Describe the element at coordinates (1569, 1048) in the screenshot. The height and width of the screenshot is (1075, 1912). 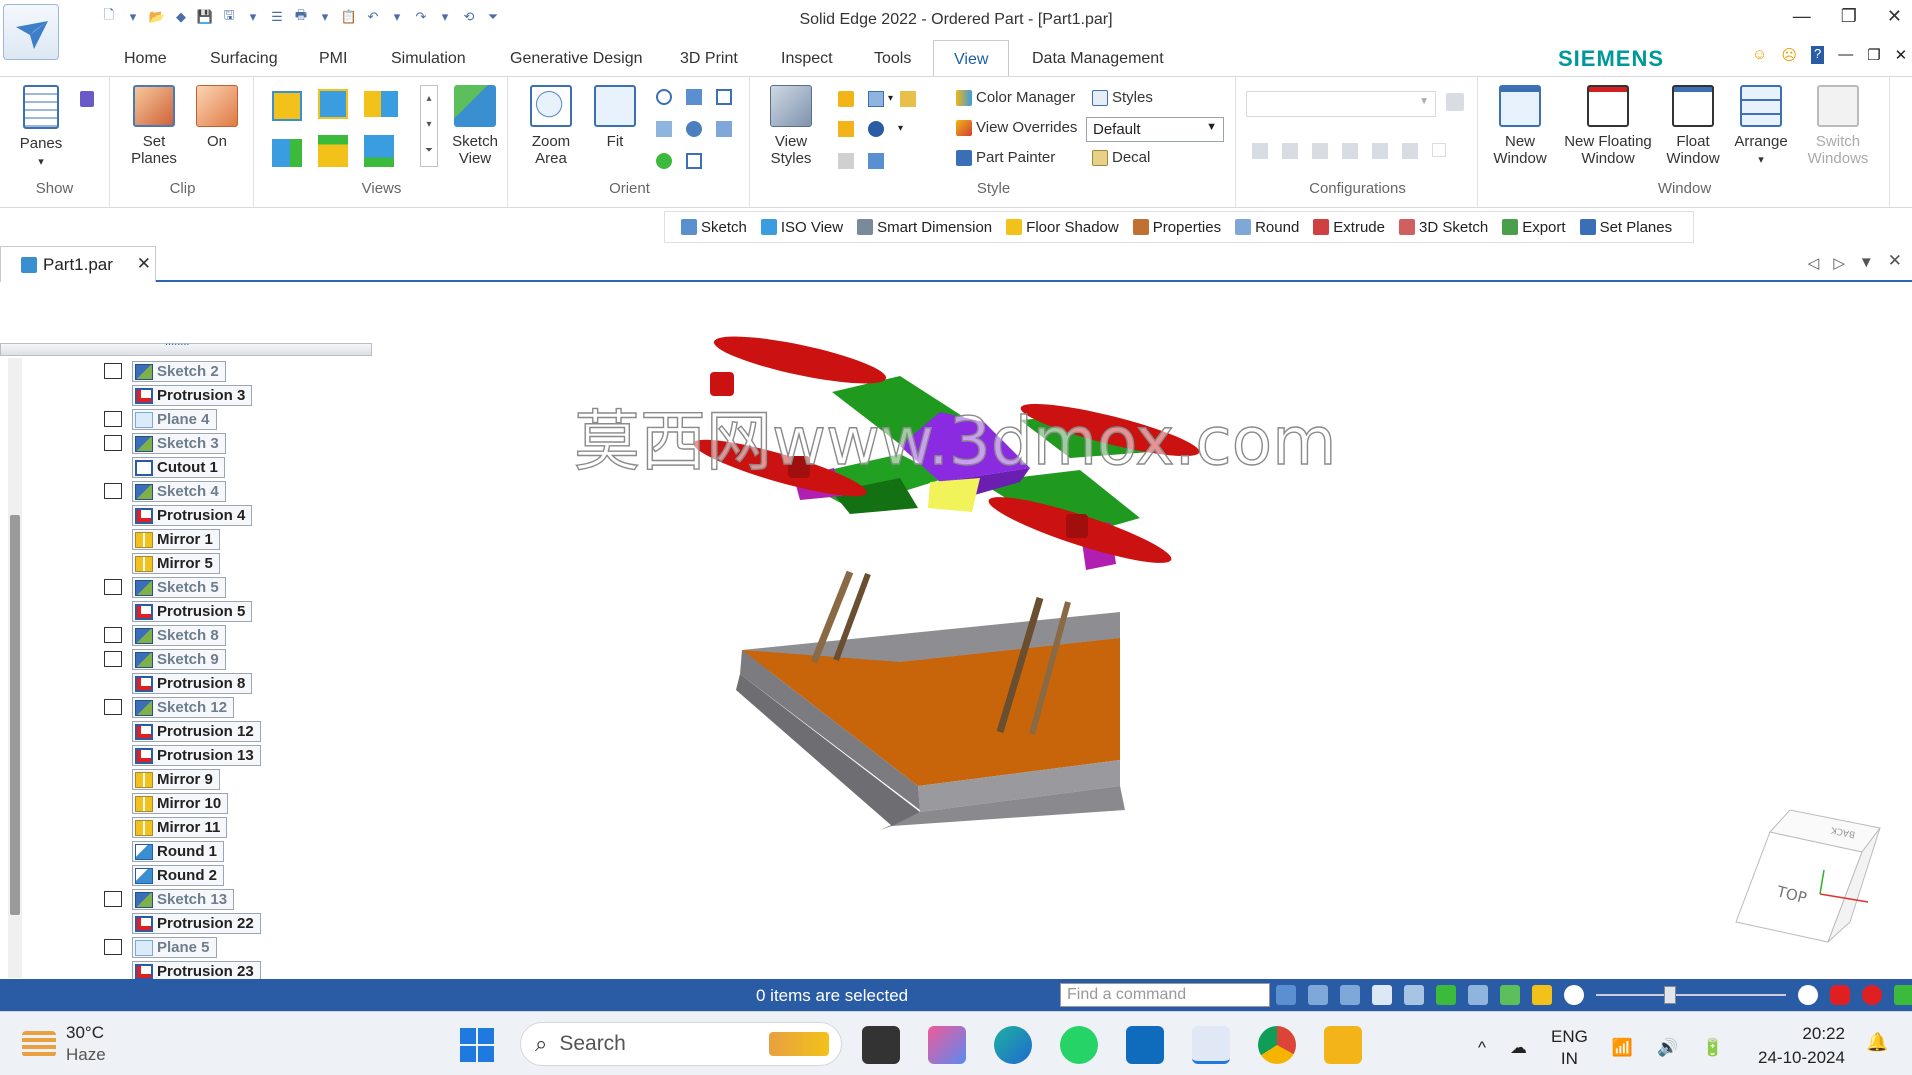
I see `language-indicator: ENG IN` at that location.